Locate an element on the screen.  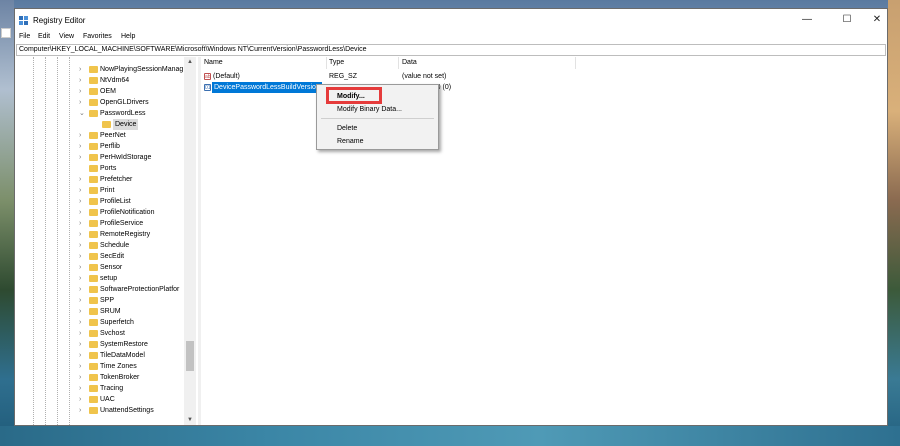
column-header-name: Name is located at coordinates (213, 62).